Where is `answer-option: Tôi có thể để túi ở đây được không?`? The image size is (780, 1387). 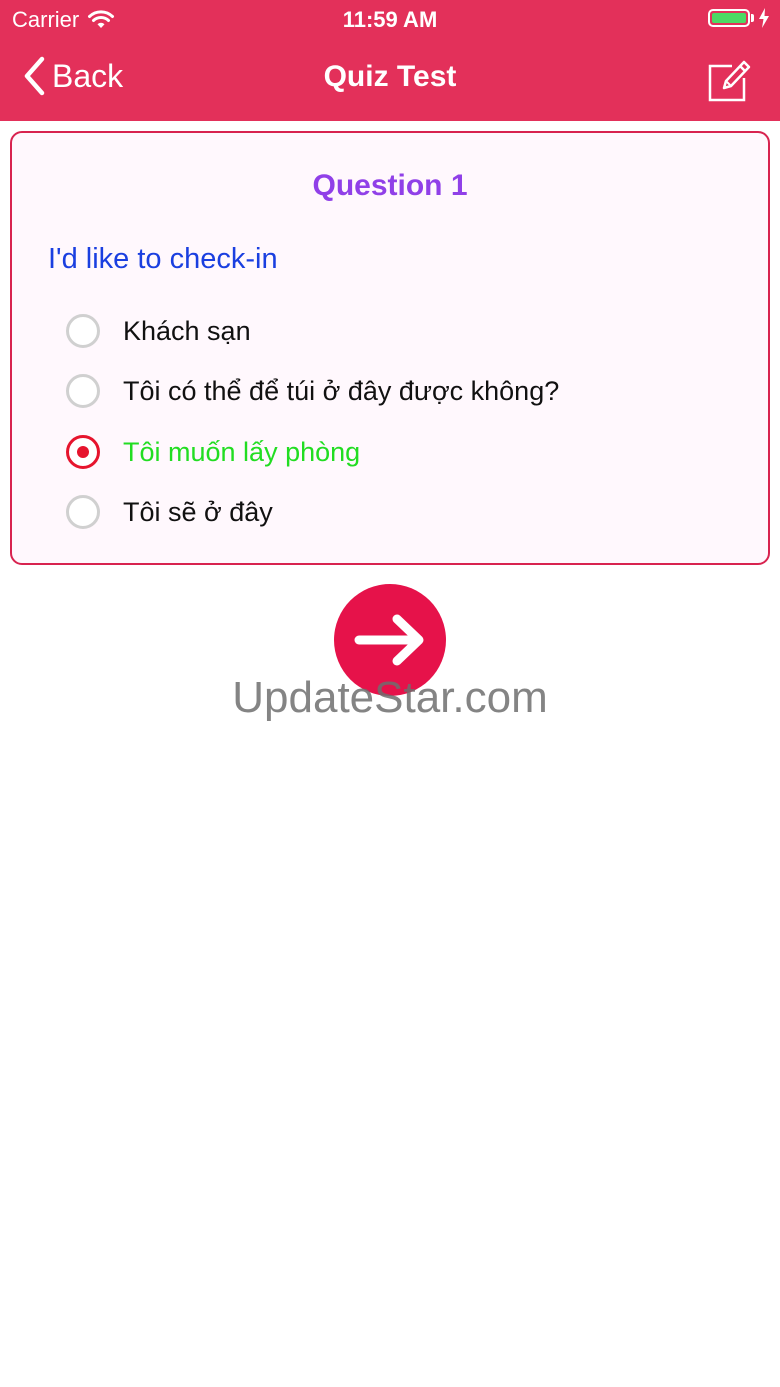
answer-option: Tôi có thể để túi ở đây được không? is located at coordinates (312, 391).